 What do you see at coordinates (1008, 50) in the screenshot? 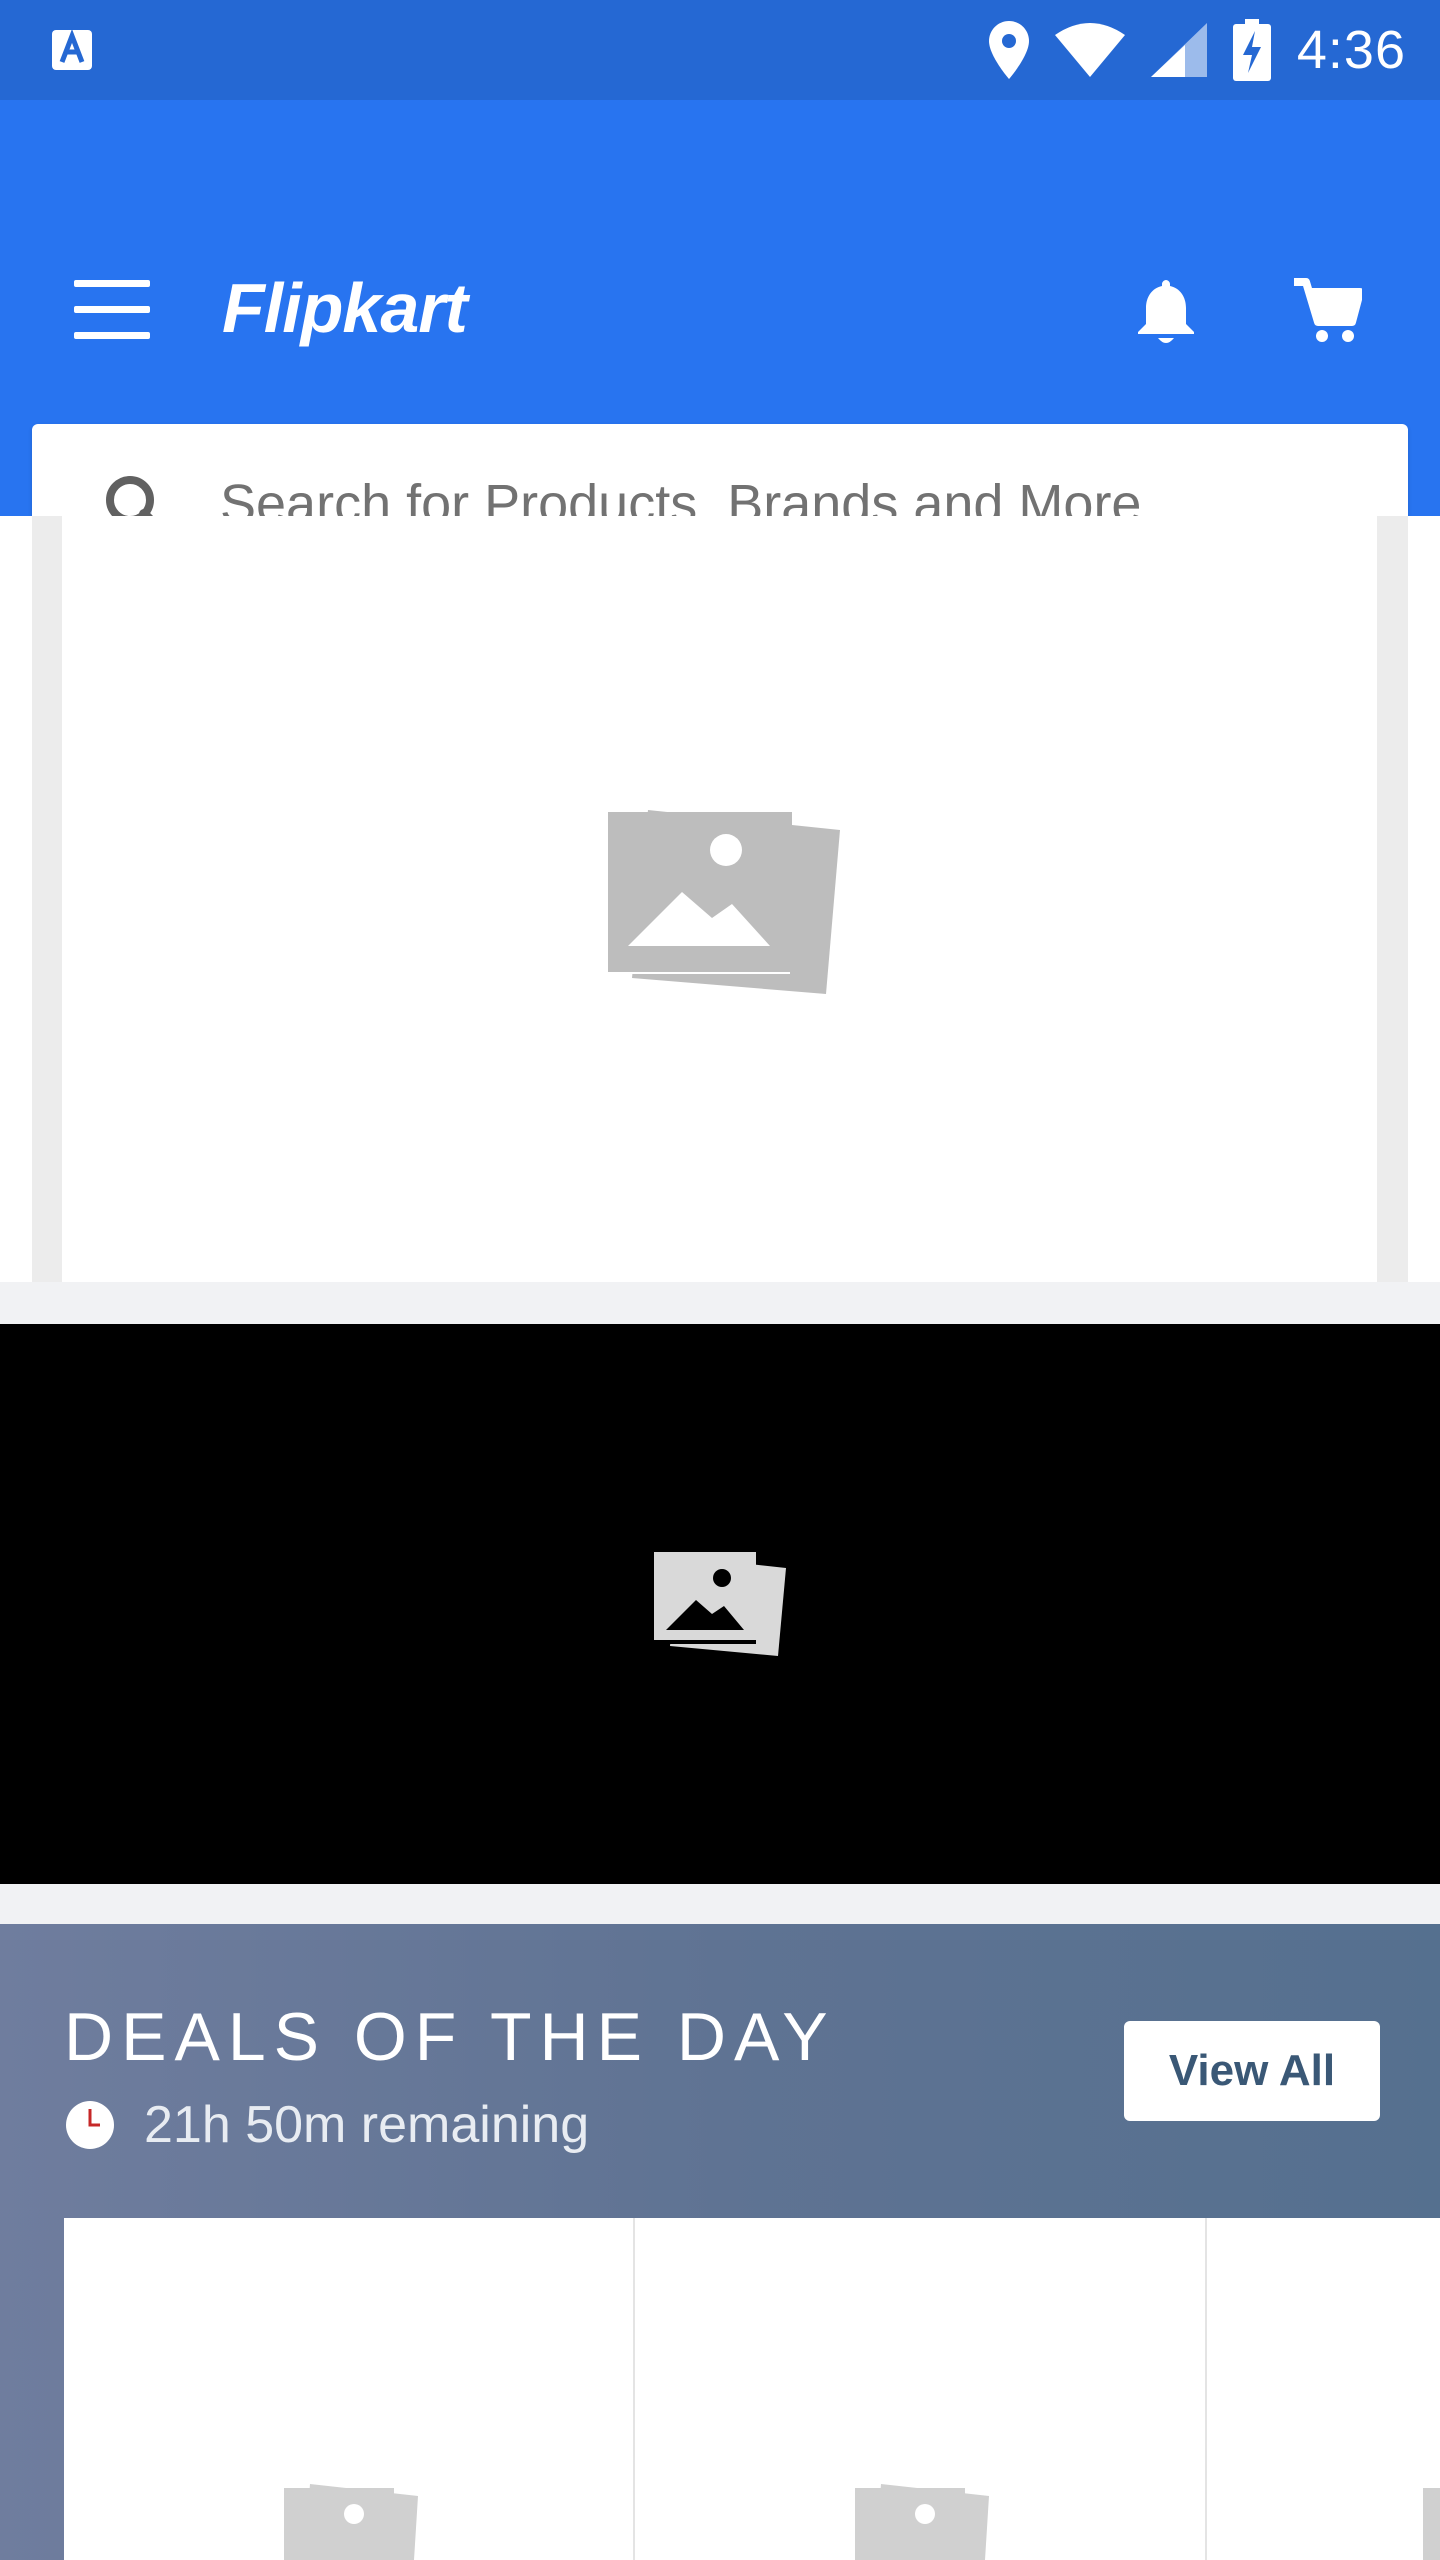
I see `location-pin-icon` at bounding box center [1008, 50].